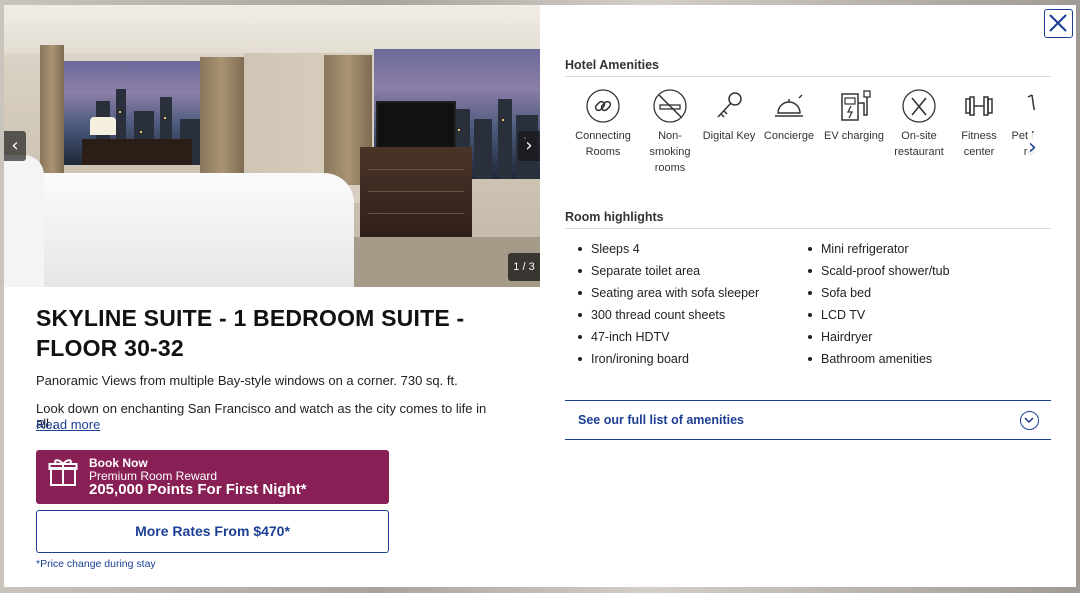 This screenshot has height=593, width=1080. What do you see at coordinates (667, 296) in the screenshot?
I see `list-item: Seating area with sofa sleeper` at bounding box center [667, 296].